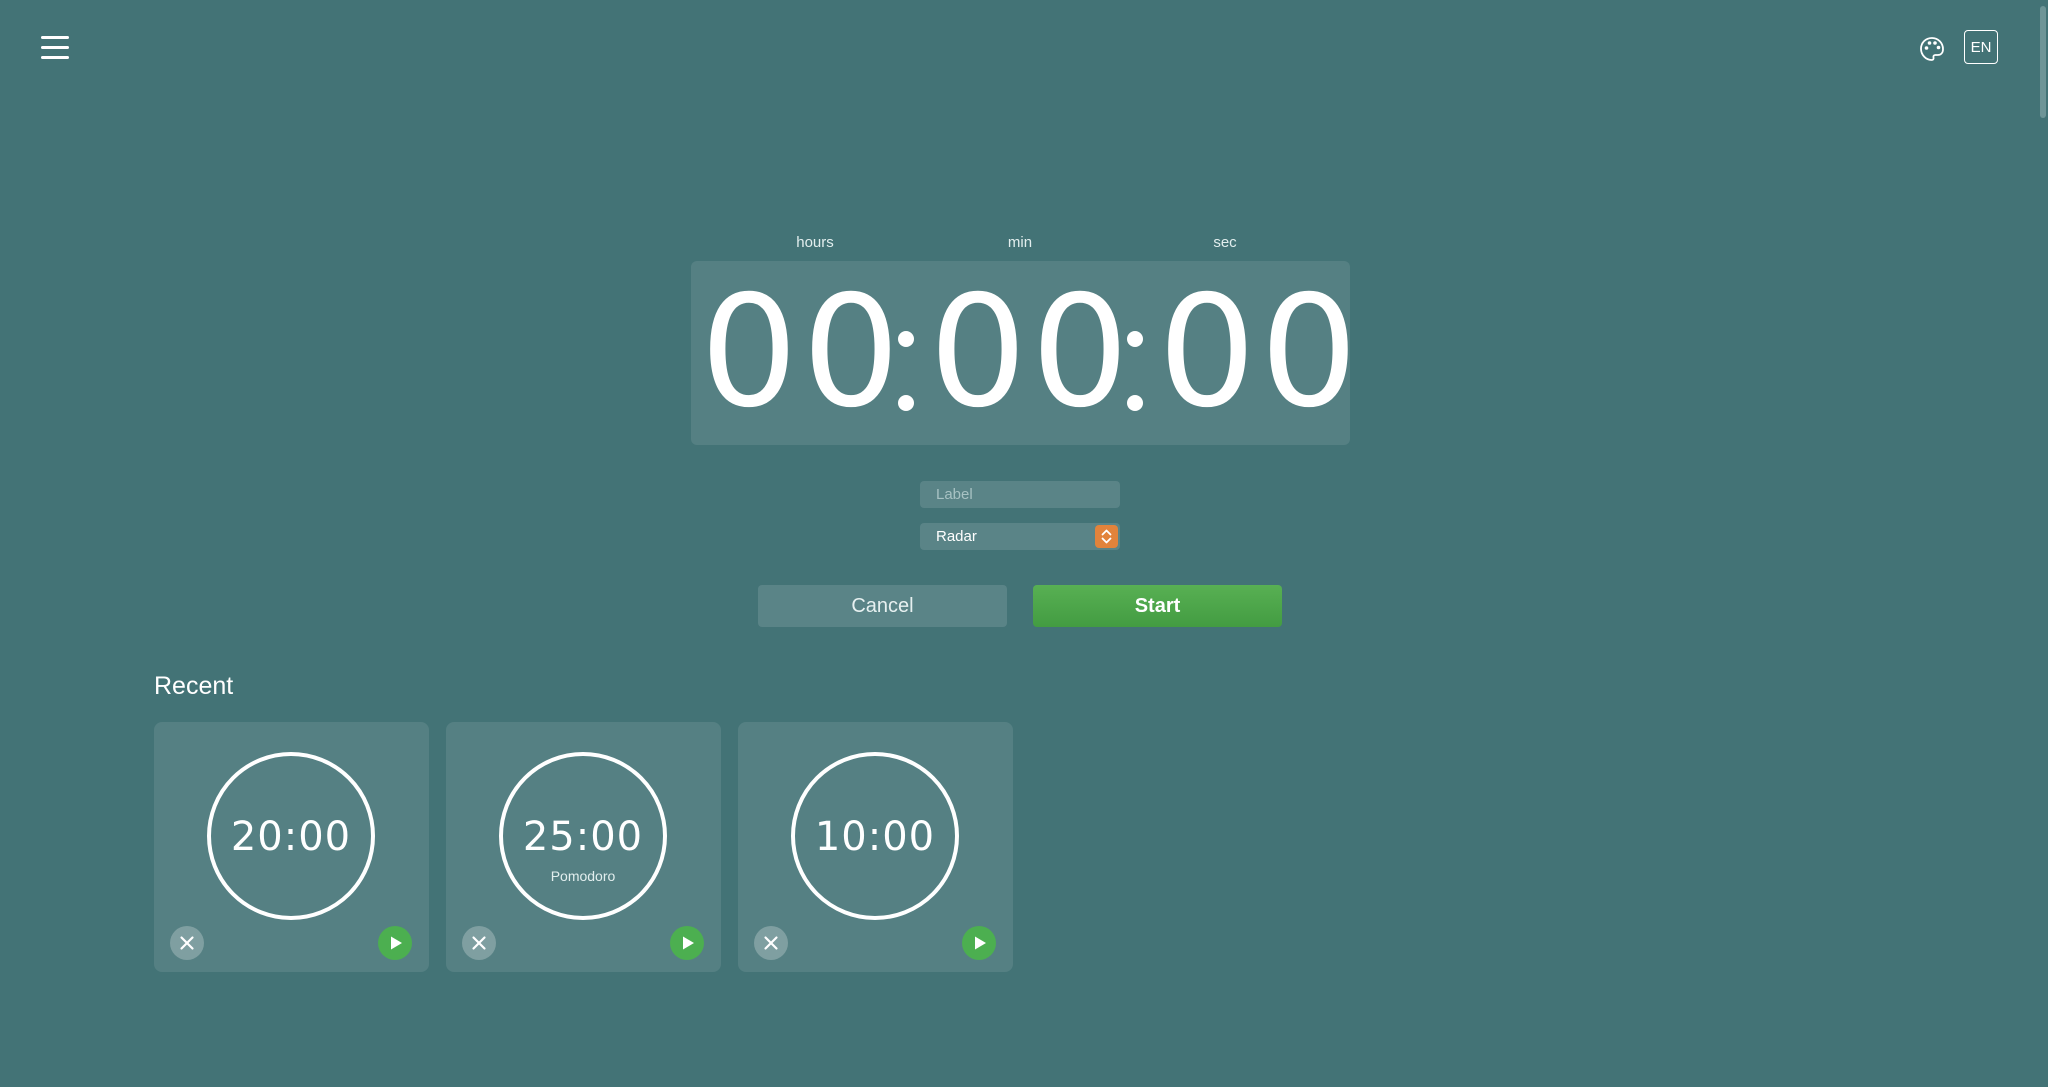 This screenshot has height=1087, width=2048. I want to click on recent-timer-time: 20:00, so click(291, 837).